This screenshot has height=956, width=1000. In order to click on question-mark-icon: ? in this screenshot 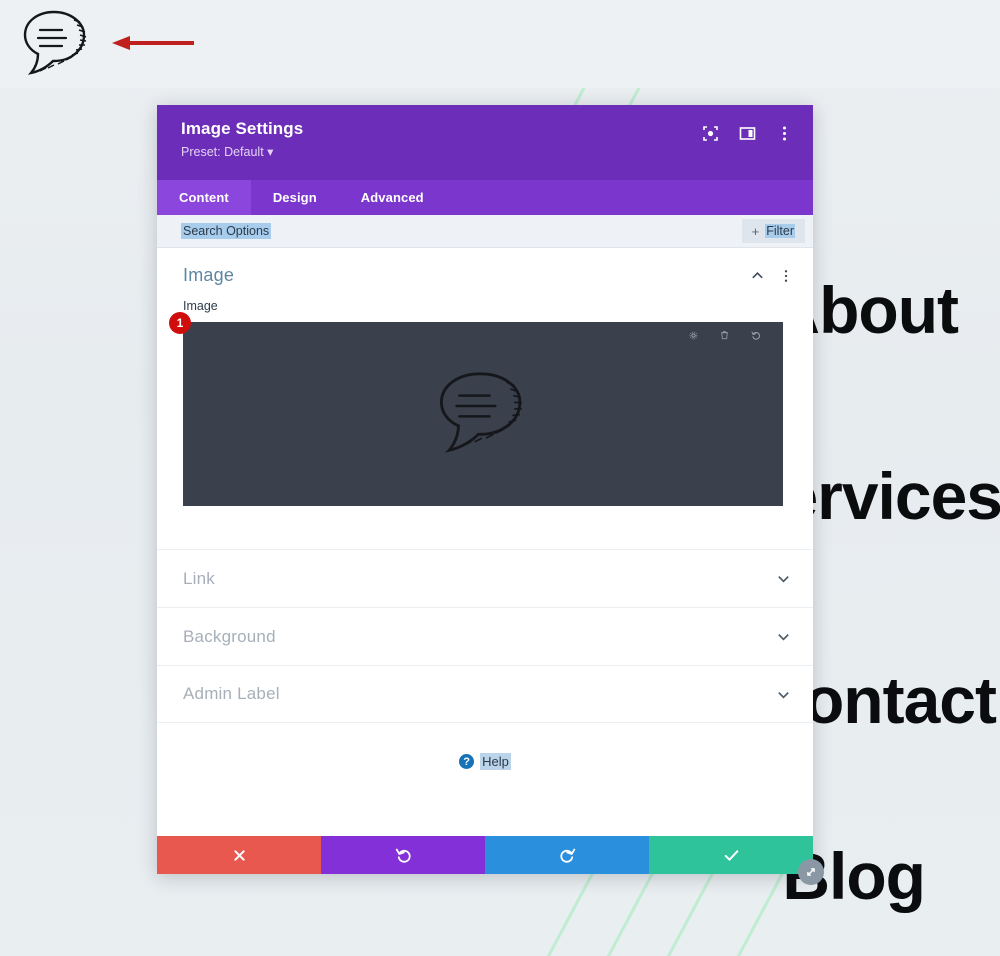, I will do `click(467, 761)`.